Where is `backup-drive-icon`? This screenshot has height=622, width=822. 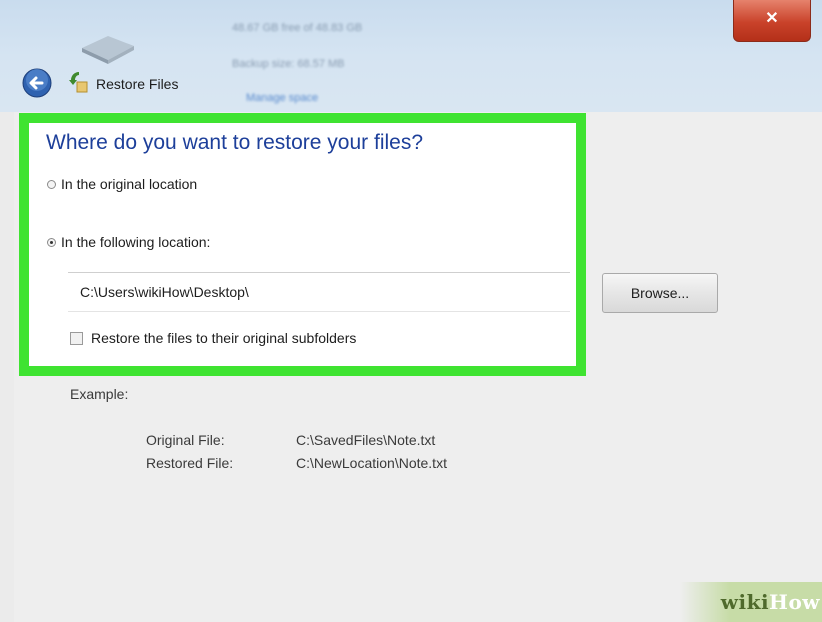 backup-drive-icon is located at coordinates (108, 50).